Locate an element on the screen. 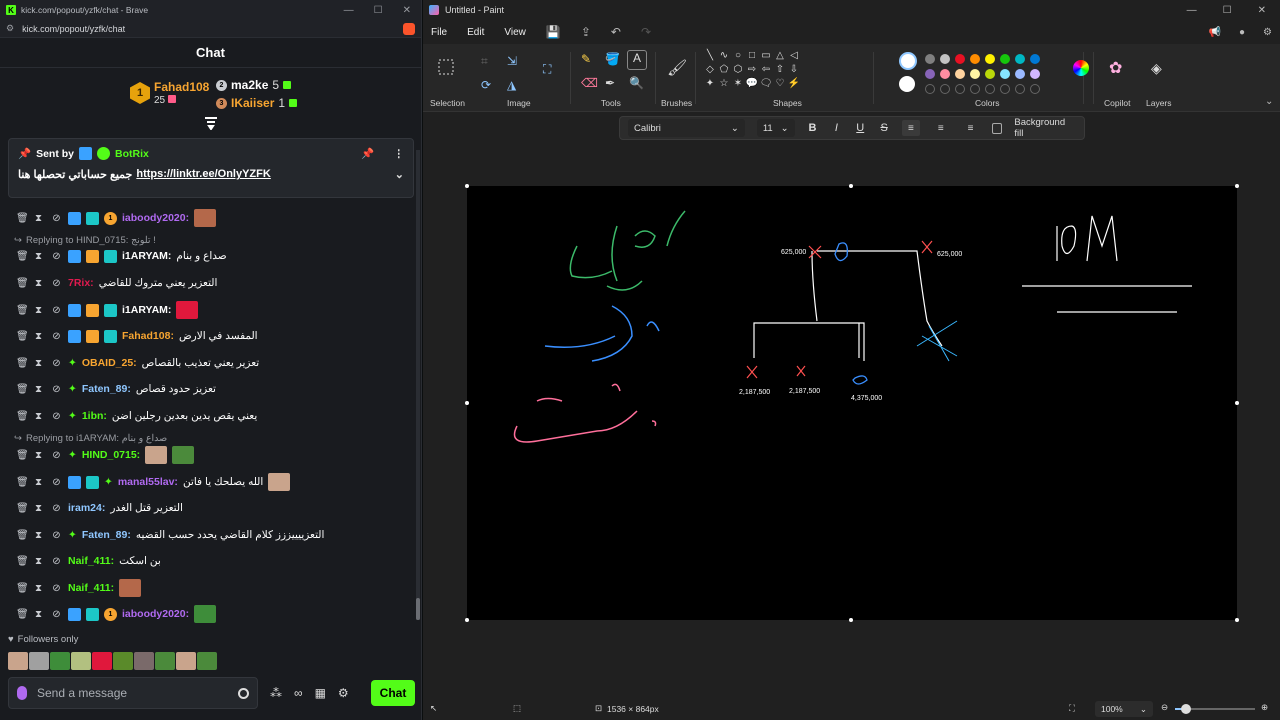 The height and width of the screenshot is (720, 1280). chat-send-button: Chat is located at coordinates (393, 693).